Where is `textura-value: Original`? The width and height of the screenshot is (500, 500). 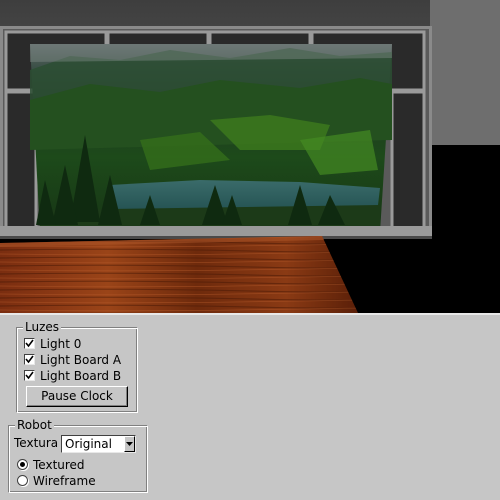
textura-value: Original is located at coordinates (88, 444).